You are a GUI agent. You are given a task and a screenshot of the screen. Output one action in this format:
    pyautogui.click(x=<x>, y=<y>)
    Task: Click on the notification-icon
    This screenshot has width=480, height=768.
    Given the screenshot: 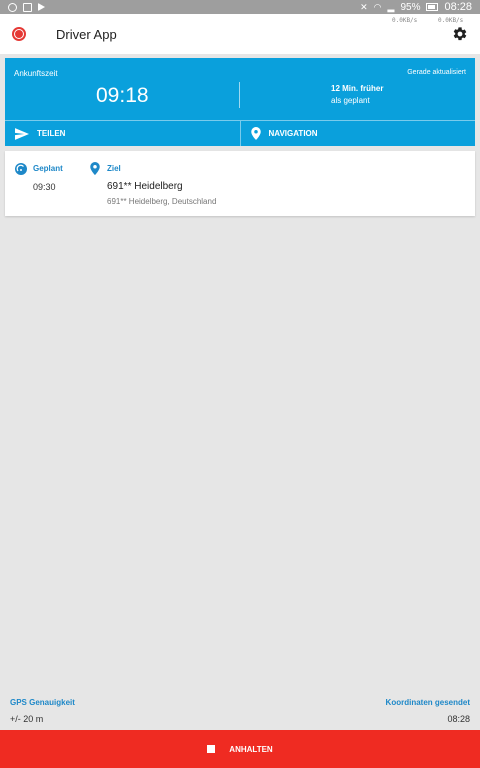 What is the action you would take?
    pyautogui.click(x=12, y=7)
    